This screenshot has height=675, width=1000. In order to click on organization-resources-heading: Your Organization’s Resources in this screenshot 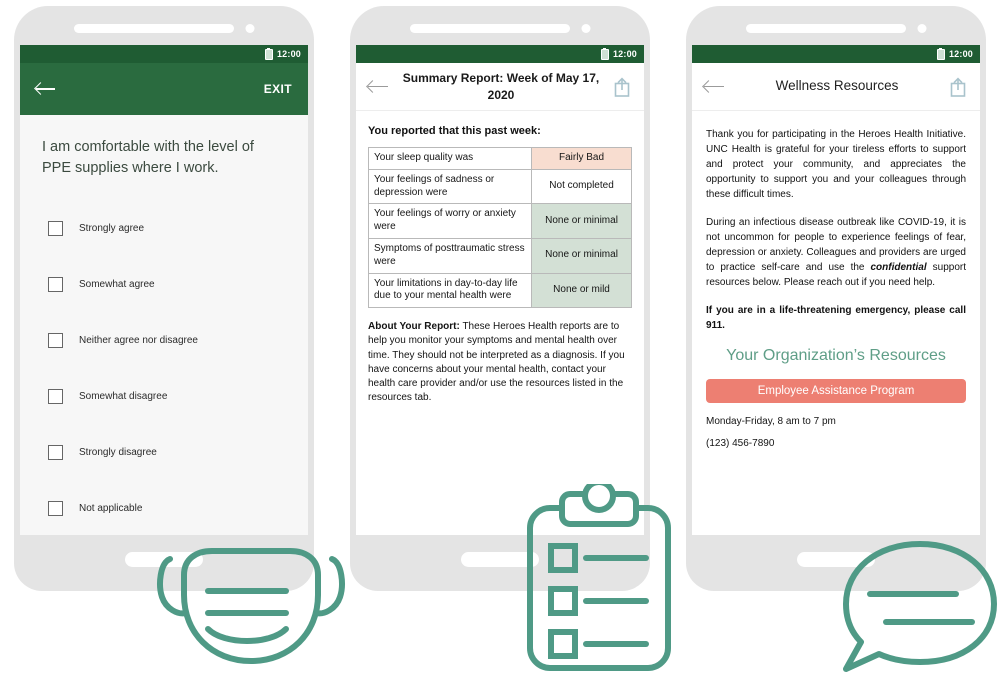, I will do `click(836, 355)`.